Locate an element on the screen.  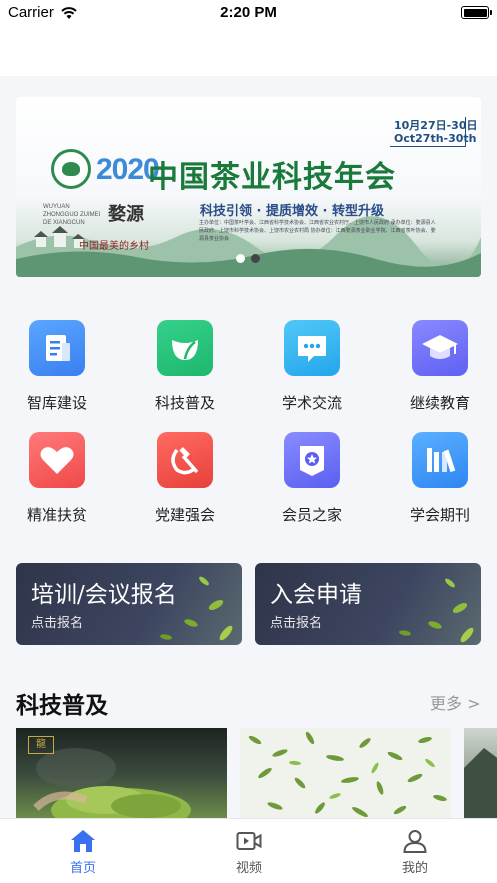
mountain-photo is located at coordinates (480, 784).